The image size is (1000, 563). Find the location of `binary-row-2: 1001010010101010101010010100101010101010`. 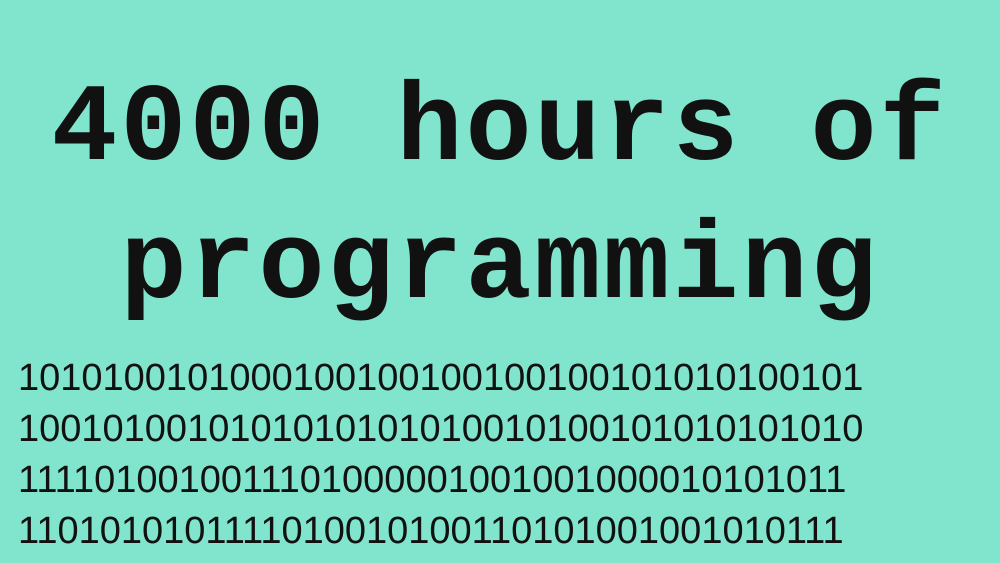

binary-row-2: 1001010010101010101010010100101010101010 is located at coordinates (441, 429).